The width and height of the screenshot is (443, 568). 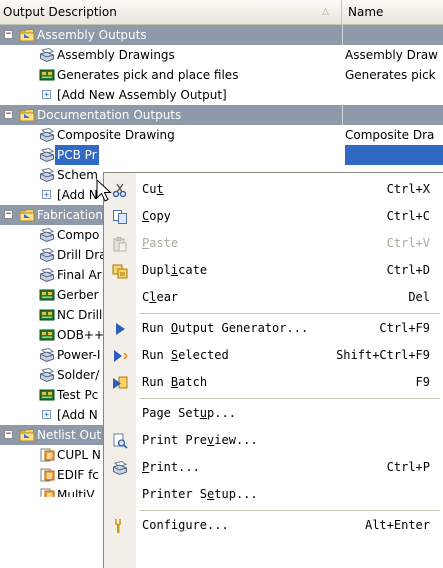 What do you see at coordinates (273, 189) in the screenshot?
I see `menu-item-cut: Cut Ctrl+X` at bounding box center [273, 189].